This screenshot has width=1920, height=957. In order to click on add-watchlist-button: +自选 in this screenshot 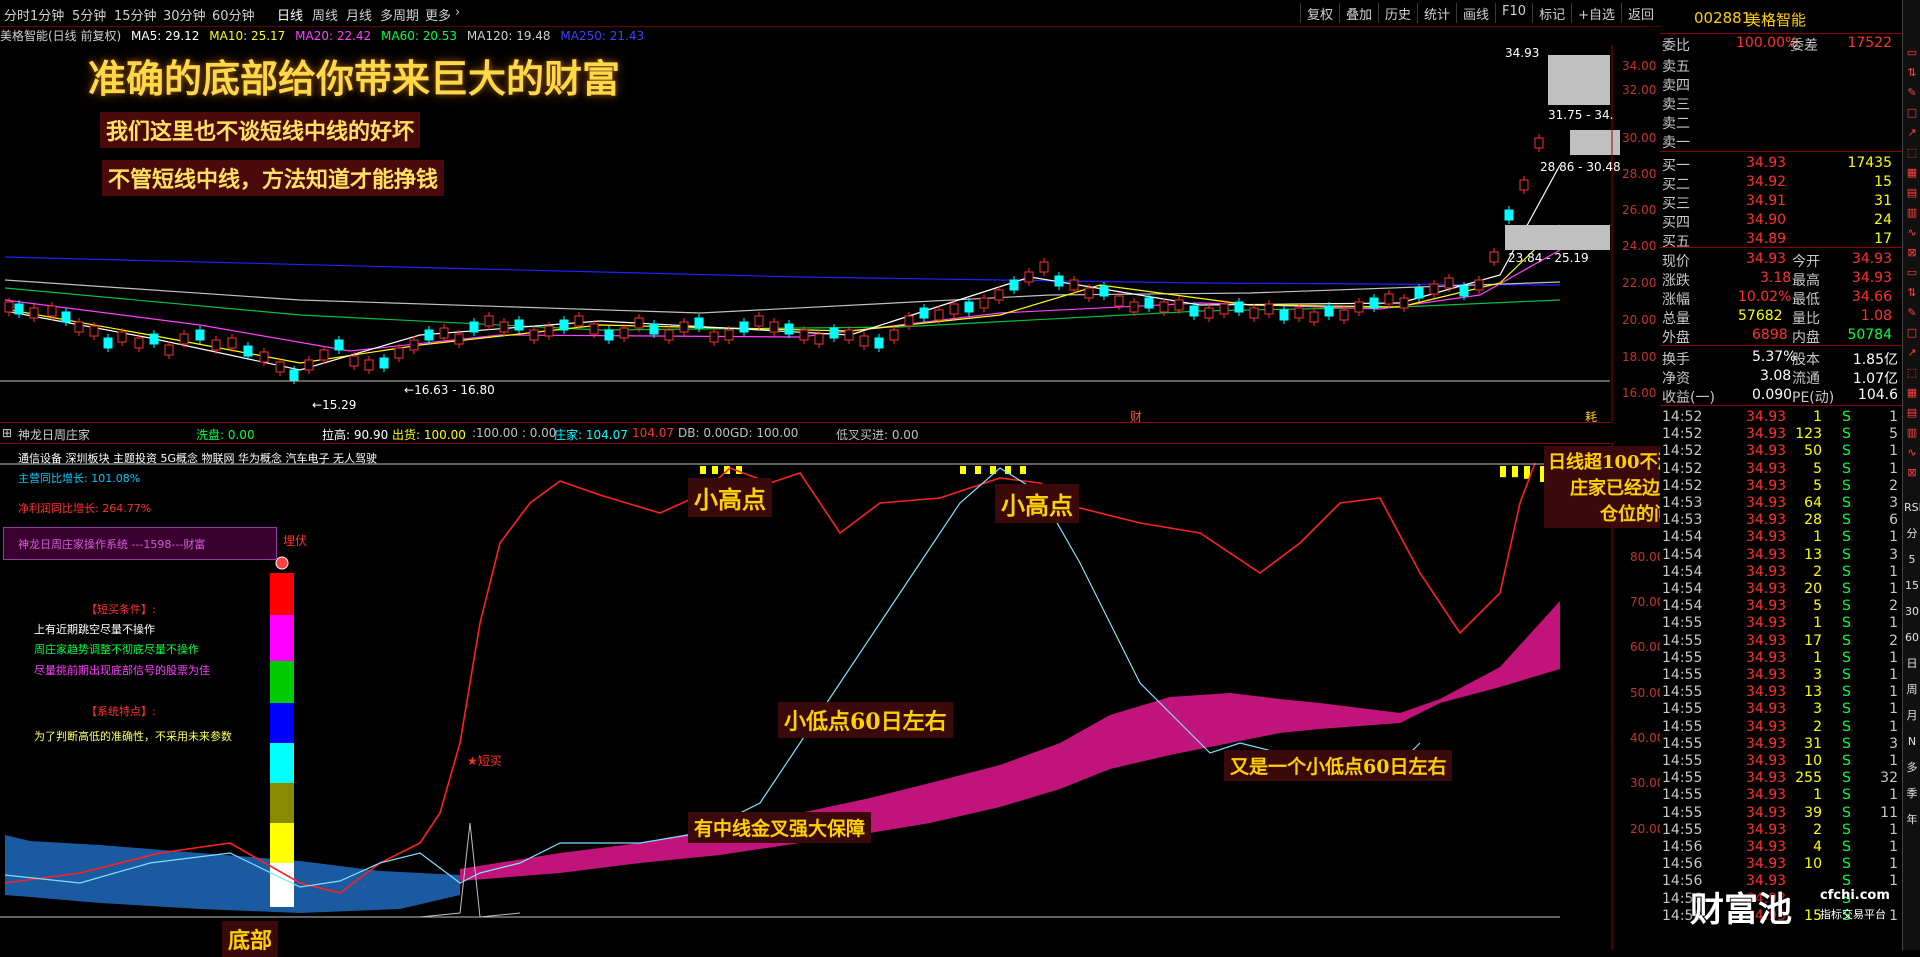, I will do `click(1596, 13)`.